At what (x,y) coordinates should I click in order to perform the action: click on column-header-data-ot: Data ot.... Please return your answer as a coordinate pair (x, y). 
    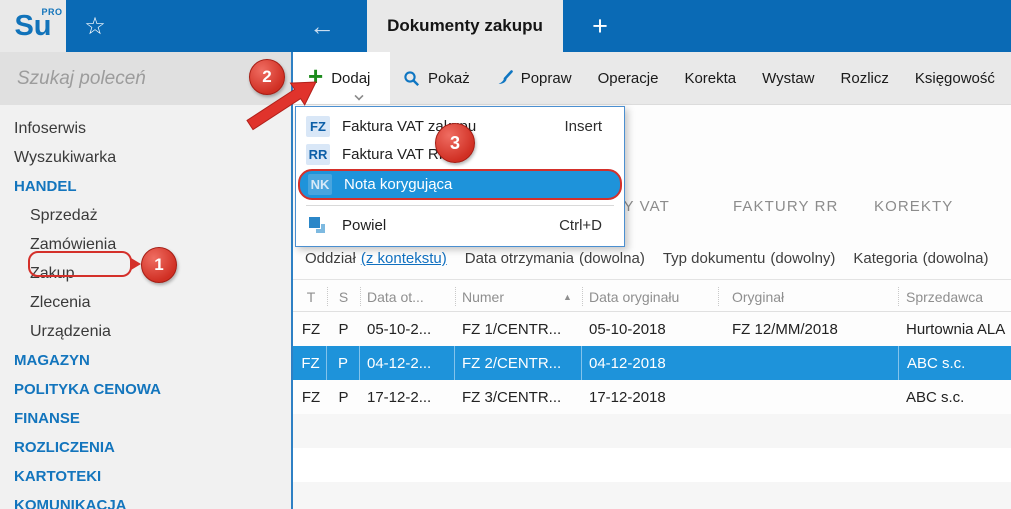
    Looking at the image, I should click on (407, 296).